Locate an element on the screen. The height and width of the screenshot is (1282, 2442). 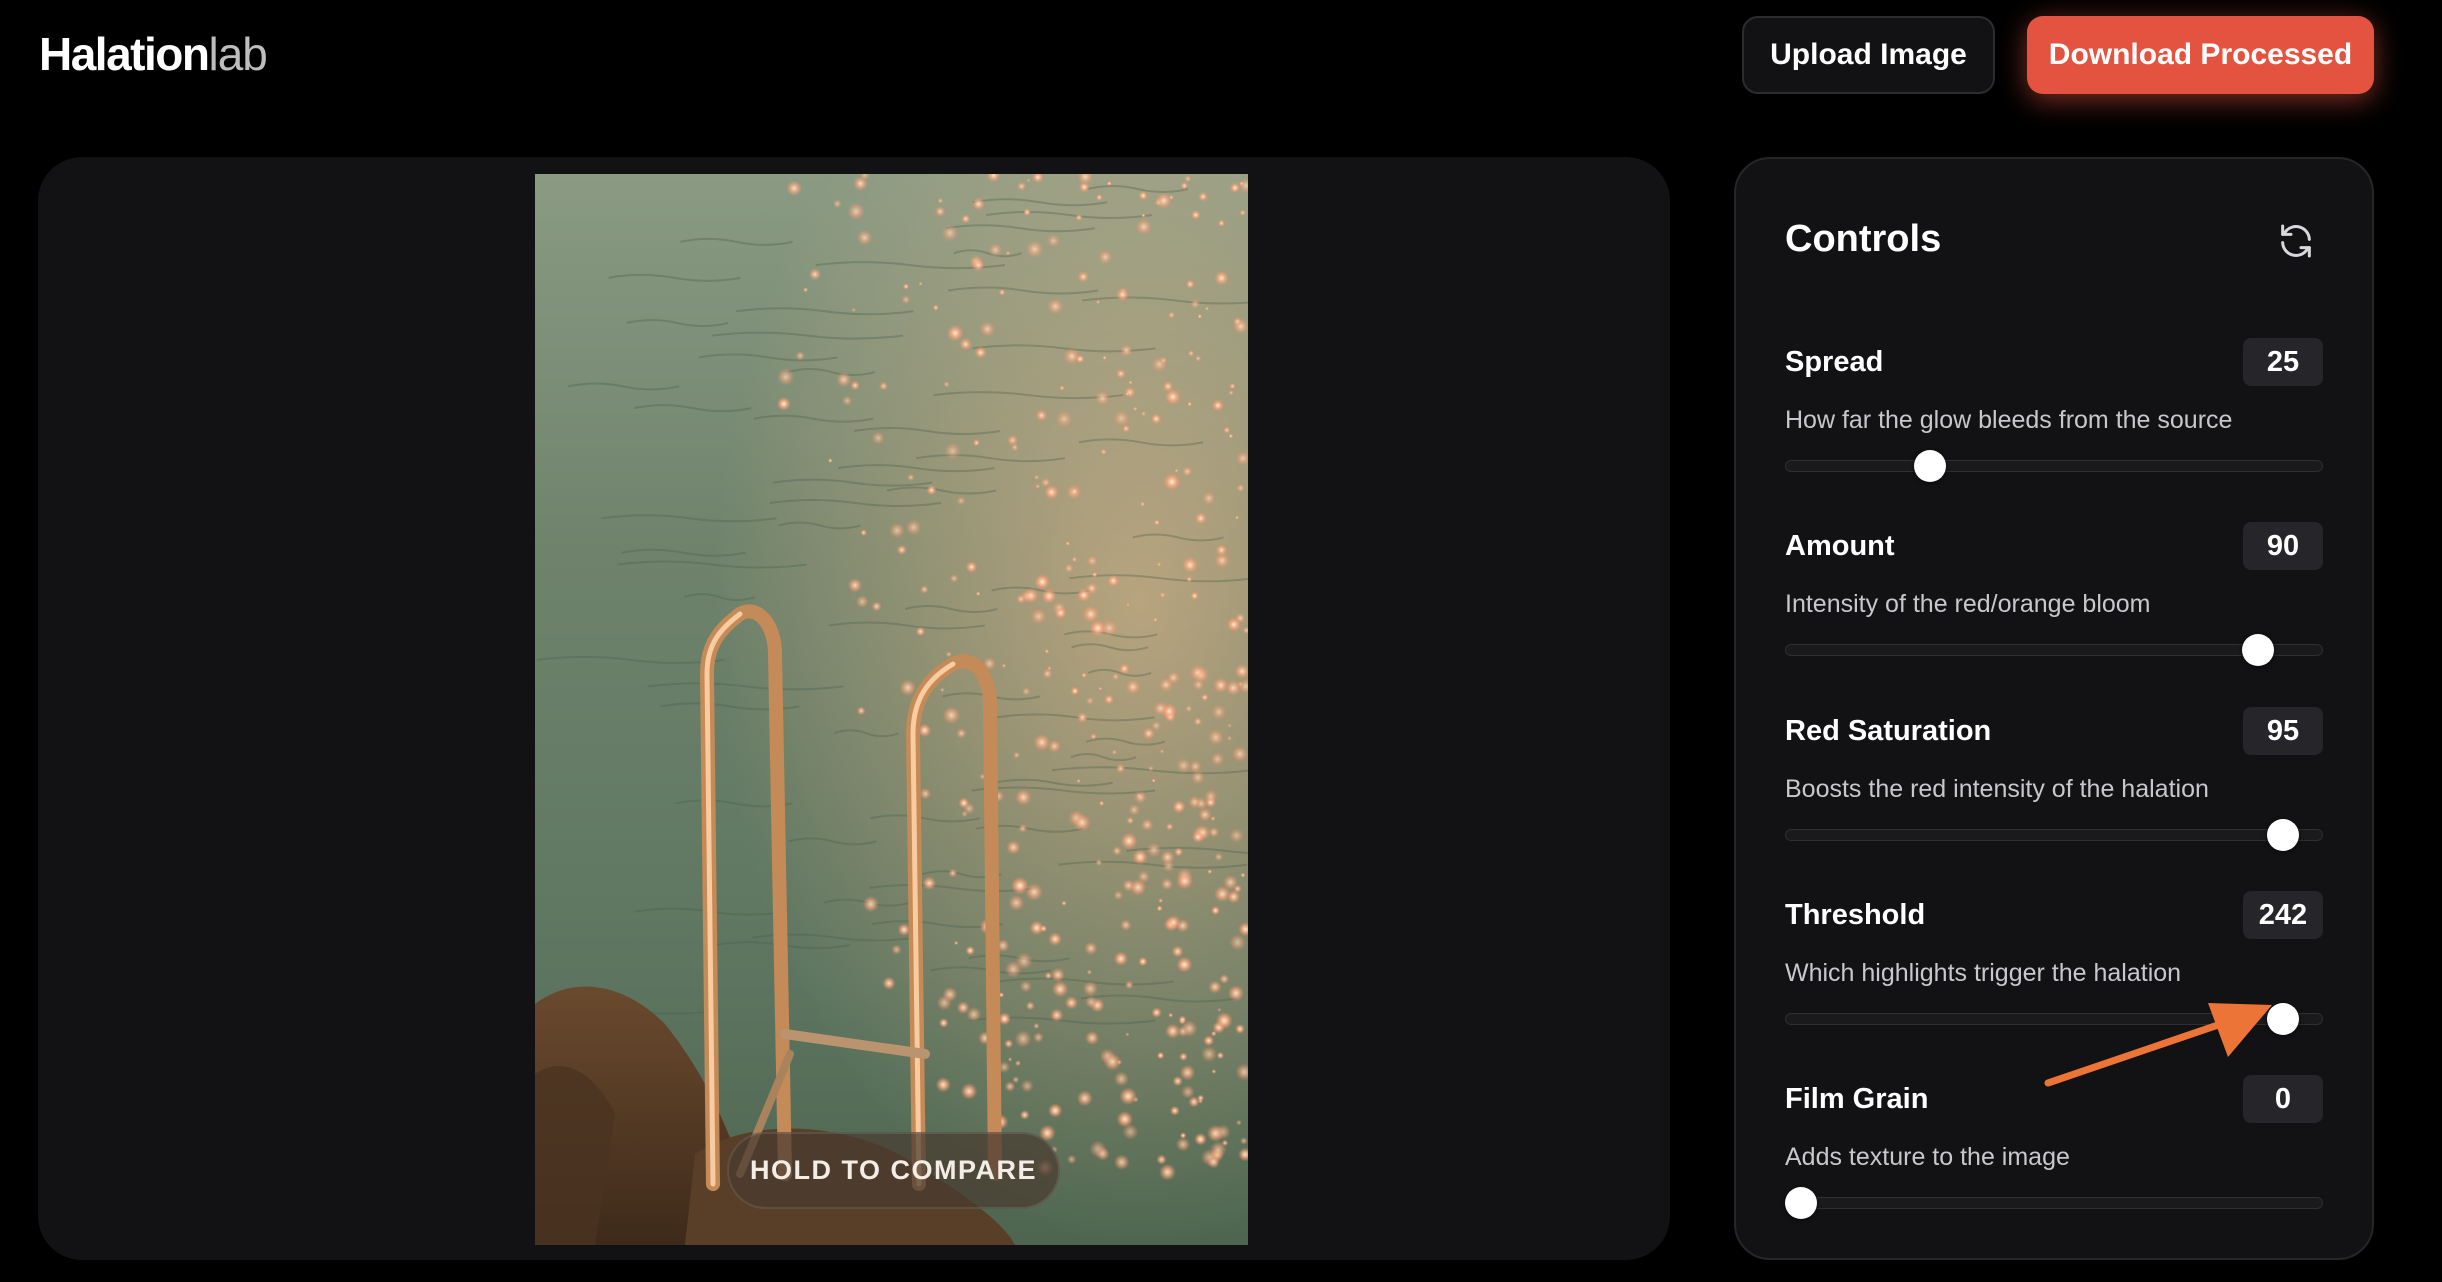
control-description: Intensity of the red/orange bloom is located at coordinates (1968, 604).